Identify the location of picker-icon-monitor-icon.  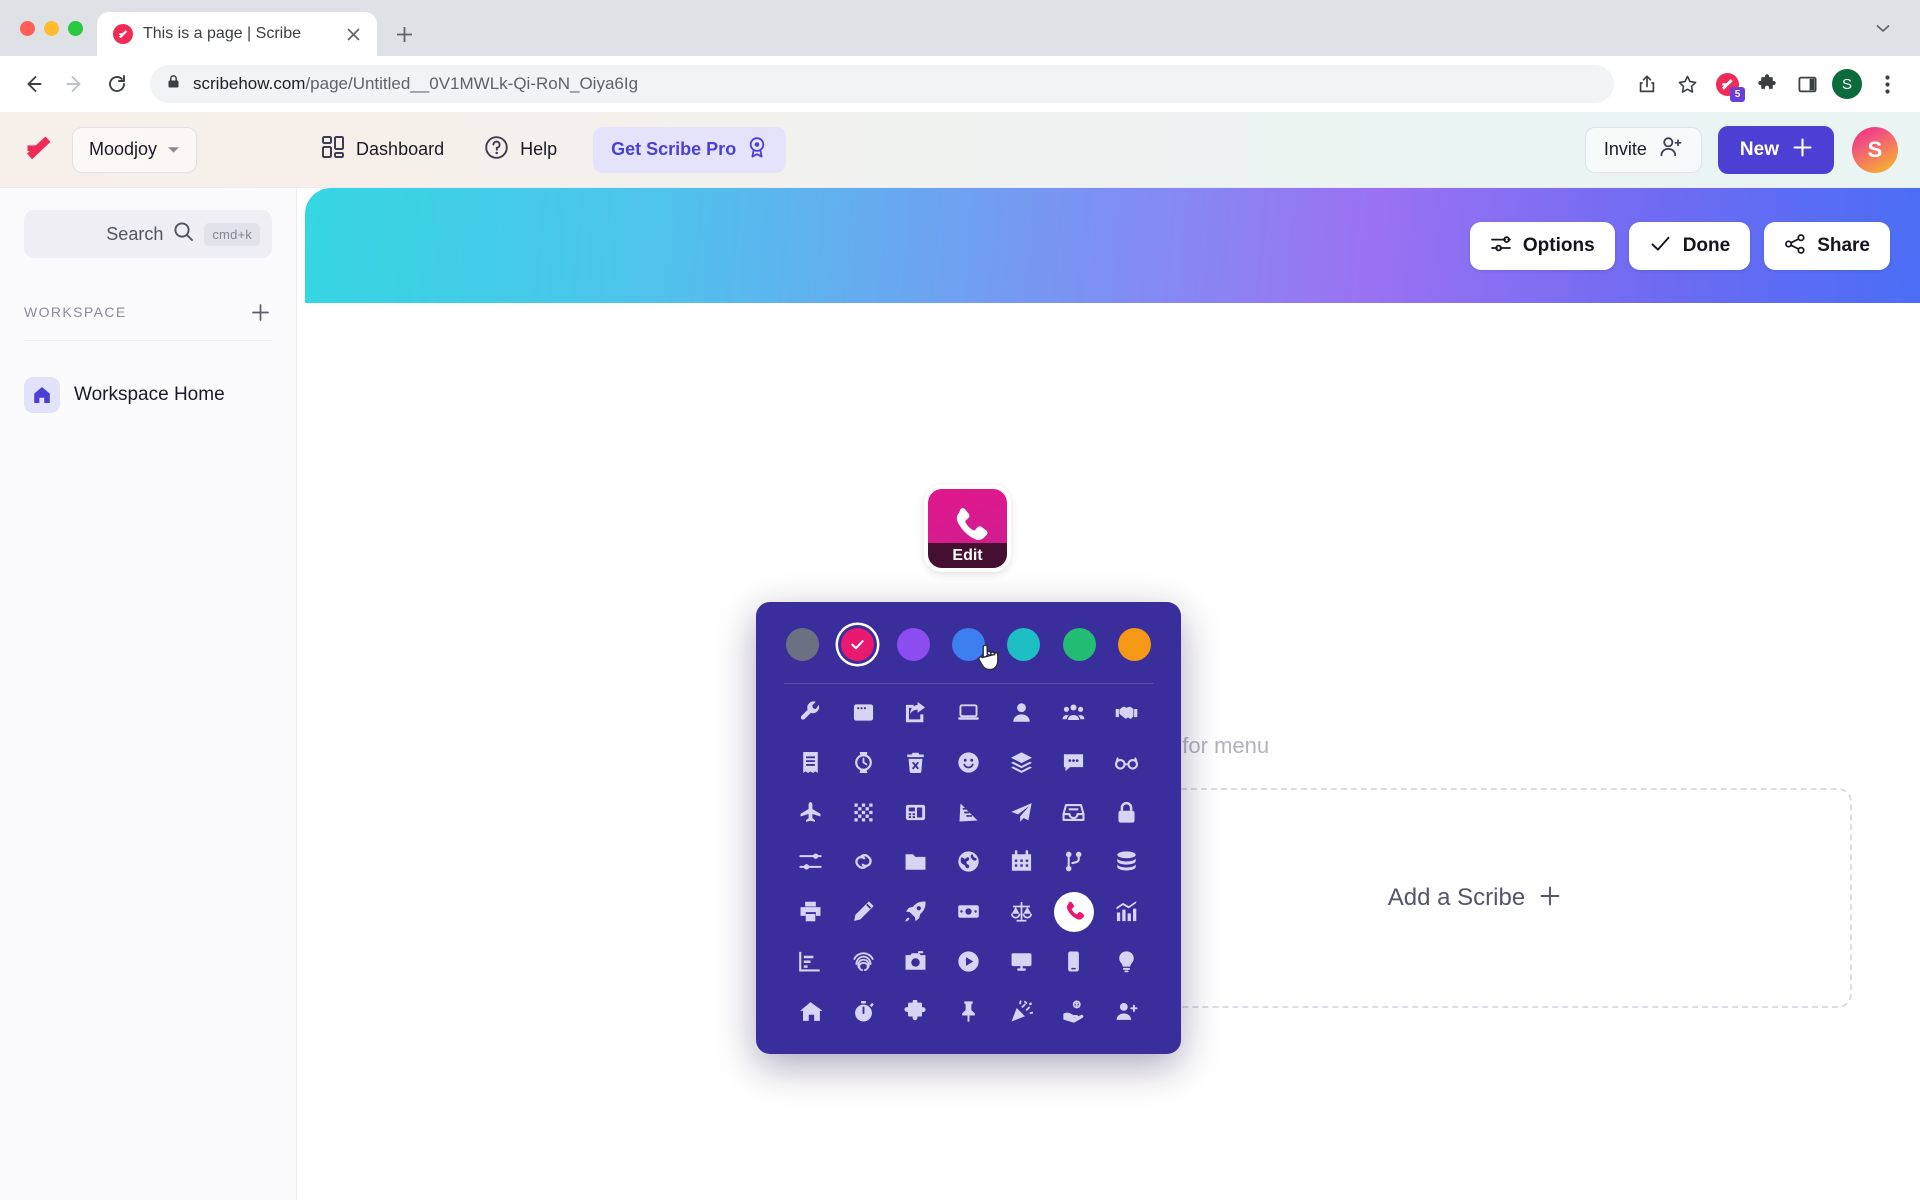
(1021, 961).